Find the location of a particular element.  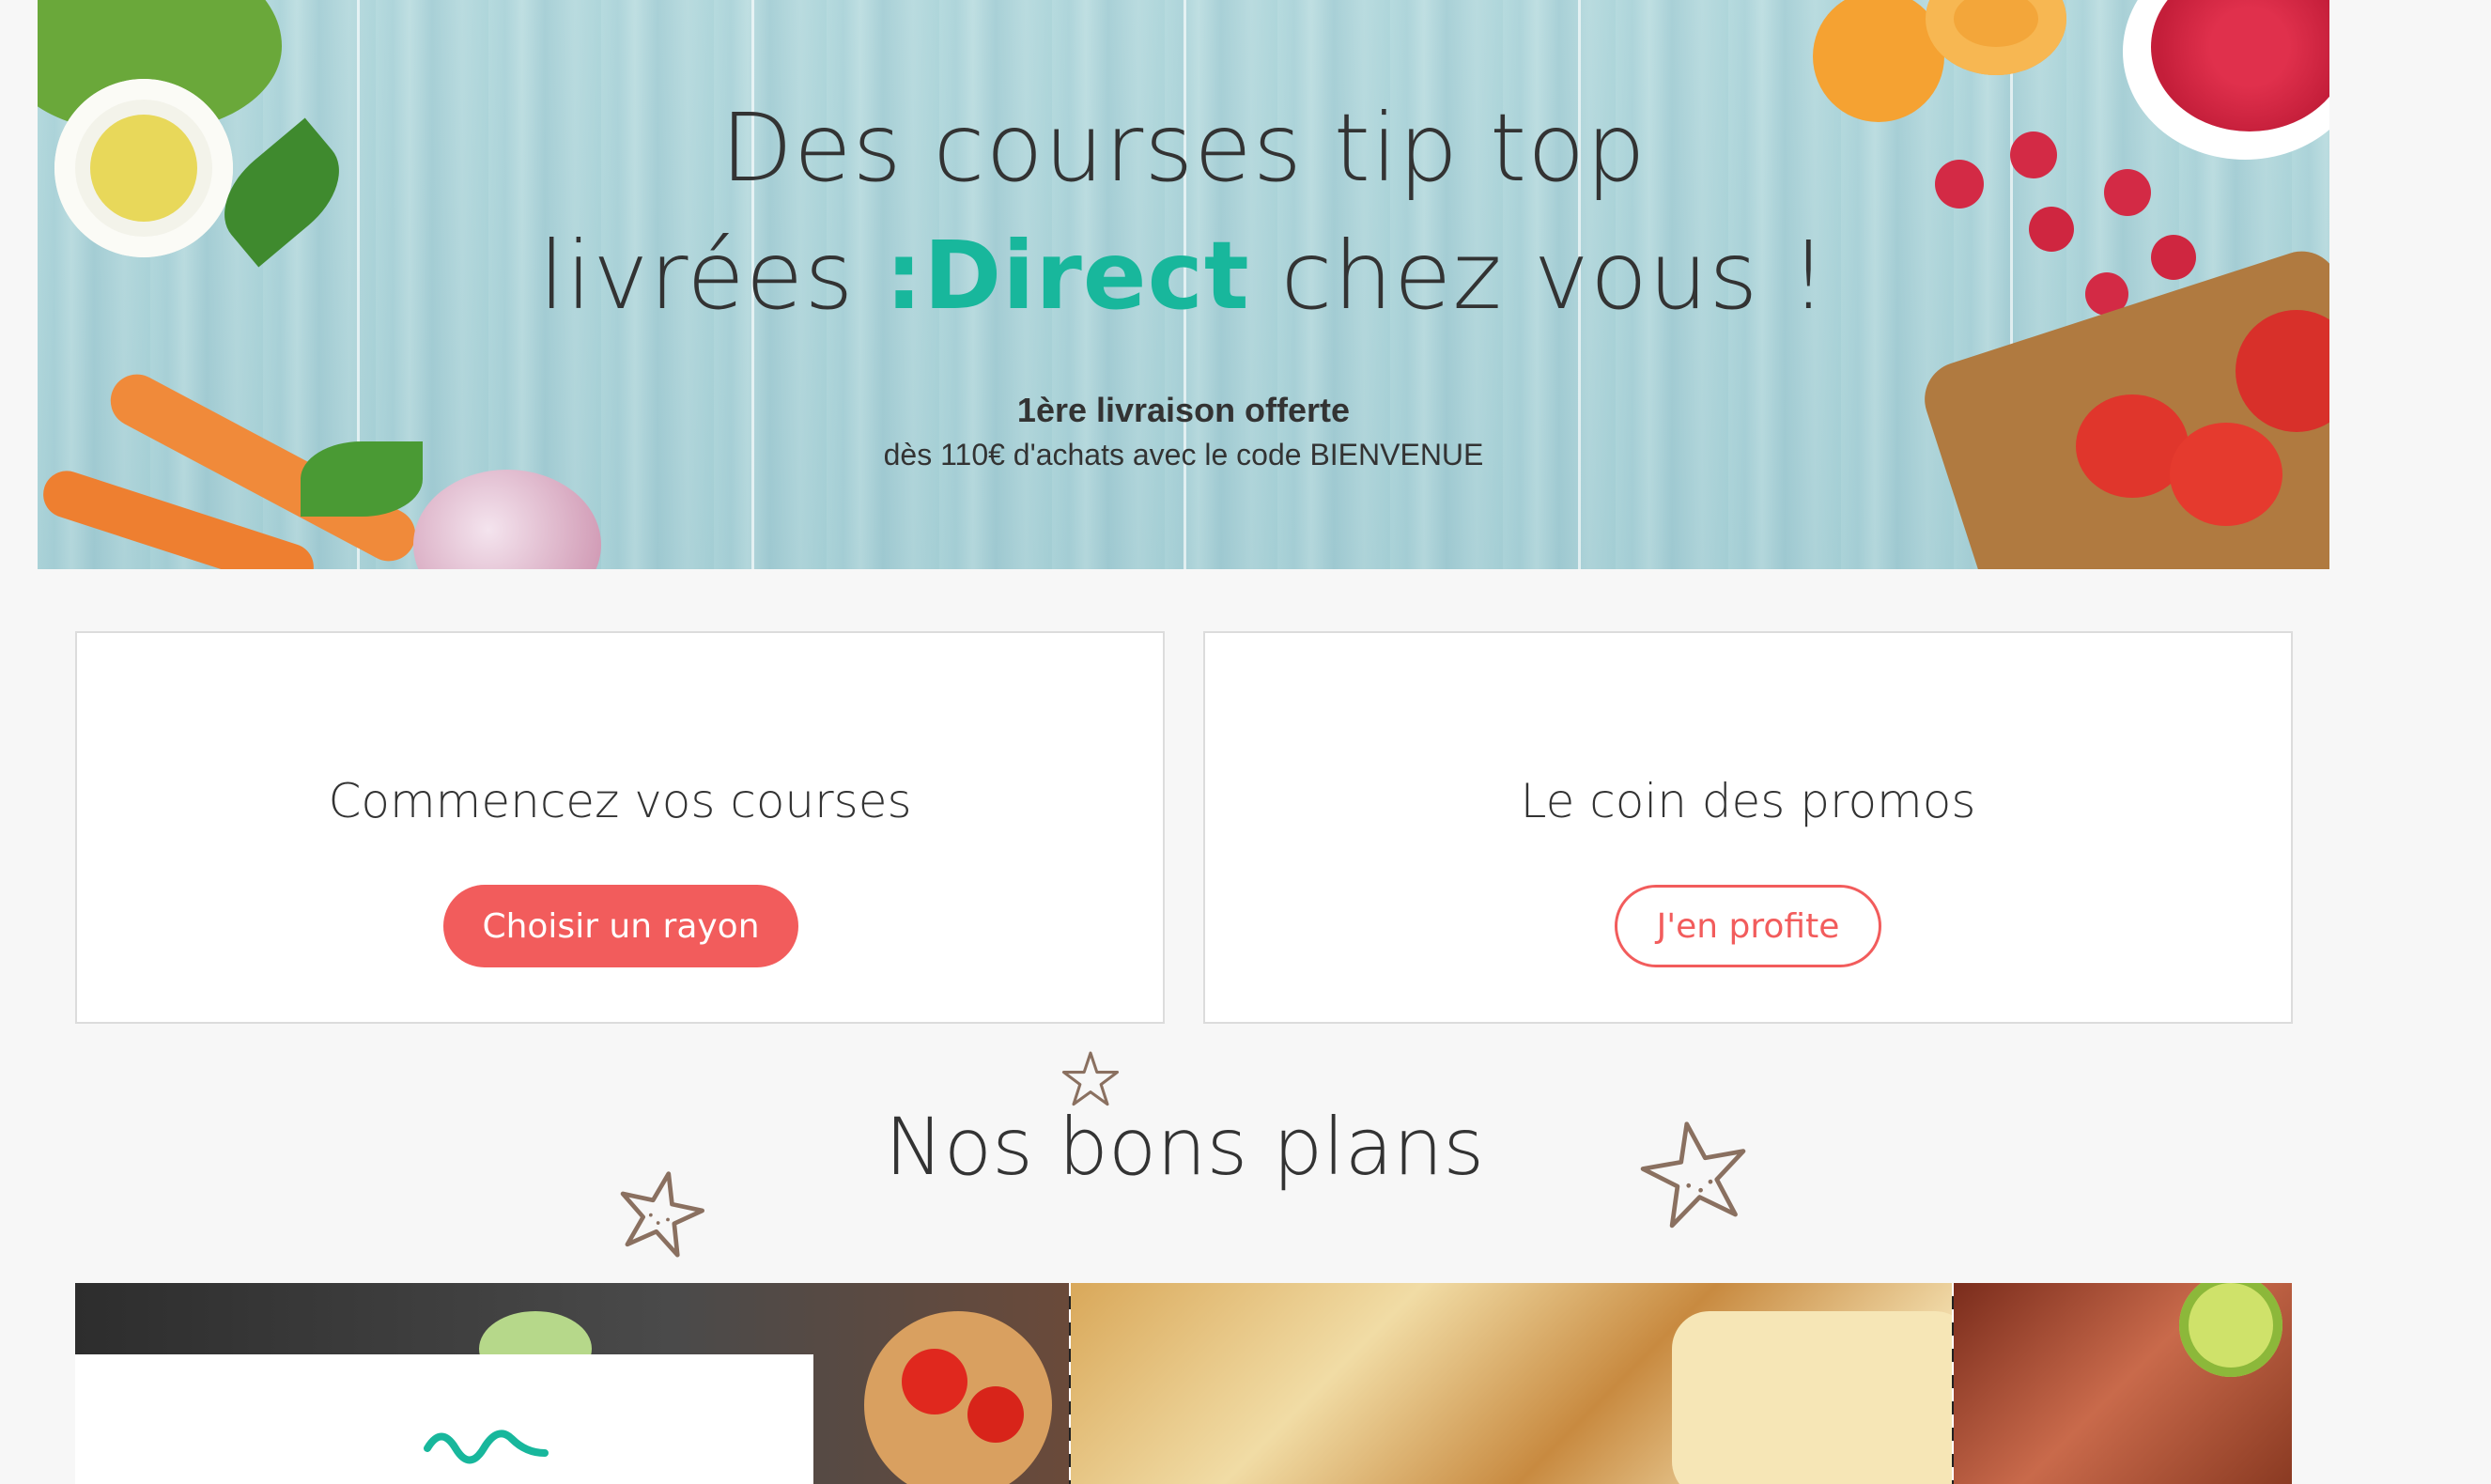

promos-title: Le coin des promos is located at coordinates (1748, 801).